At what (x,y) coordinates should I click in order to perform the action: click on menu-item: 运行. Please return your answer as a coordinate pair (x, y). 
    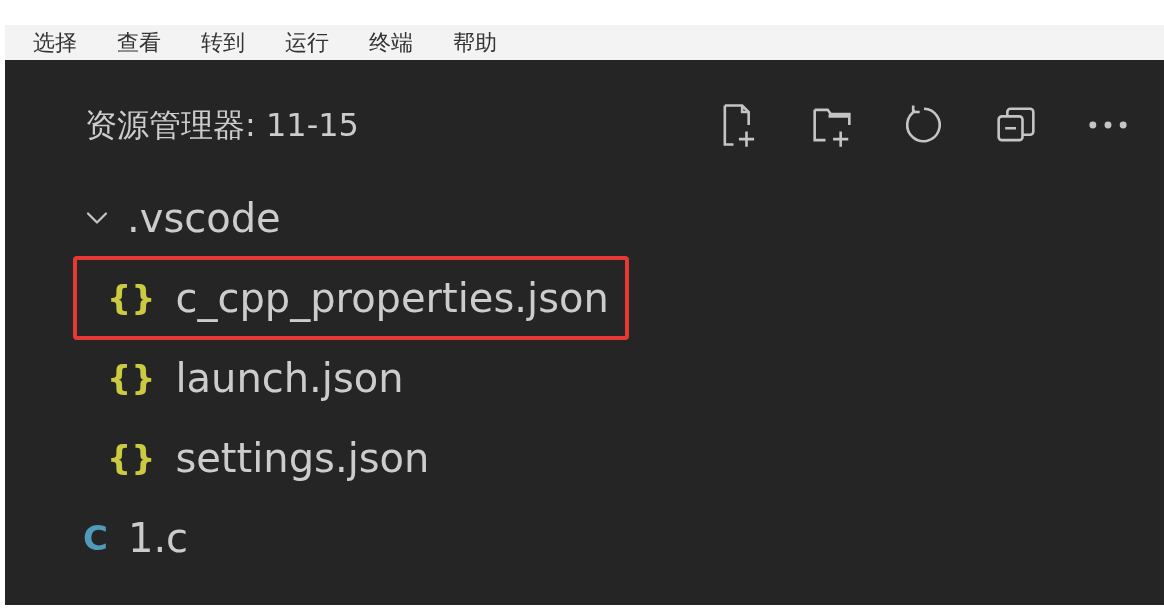
    Looking at the image, I should click on (307, 42).